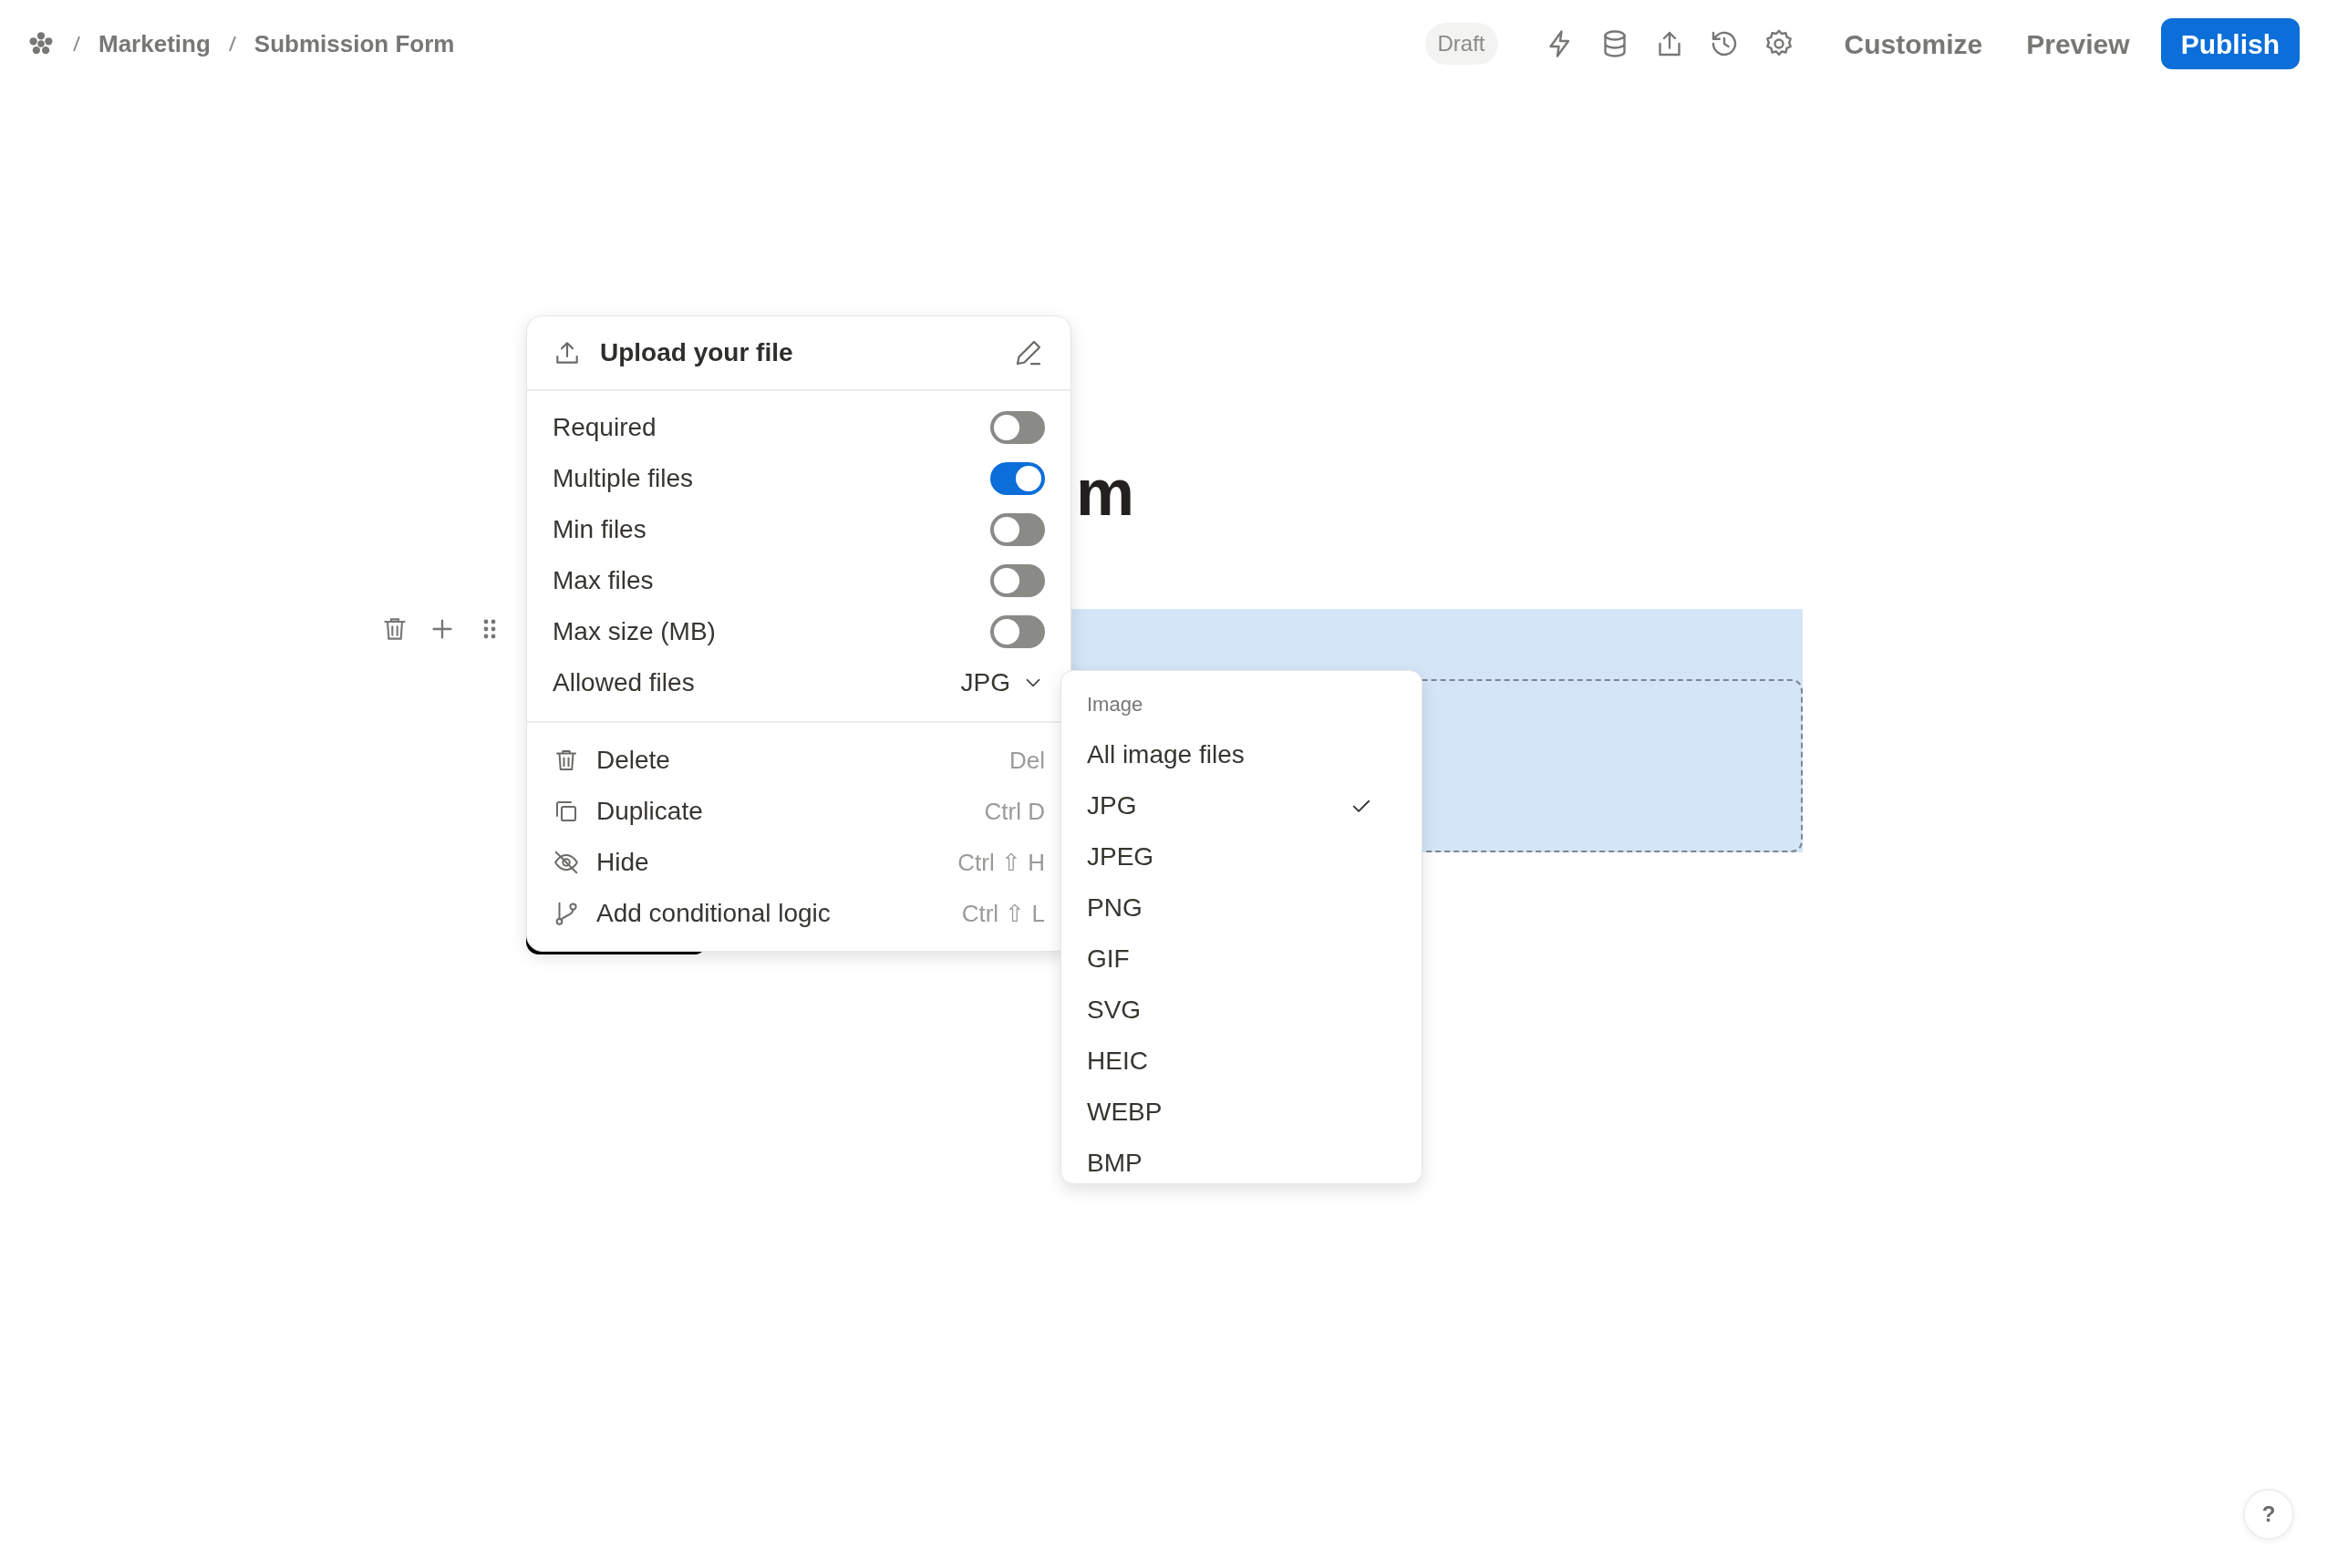  I want to click on setting-label: Max size (MB), so click(634, 631).